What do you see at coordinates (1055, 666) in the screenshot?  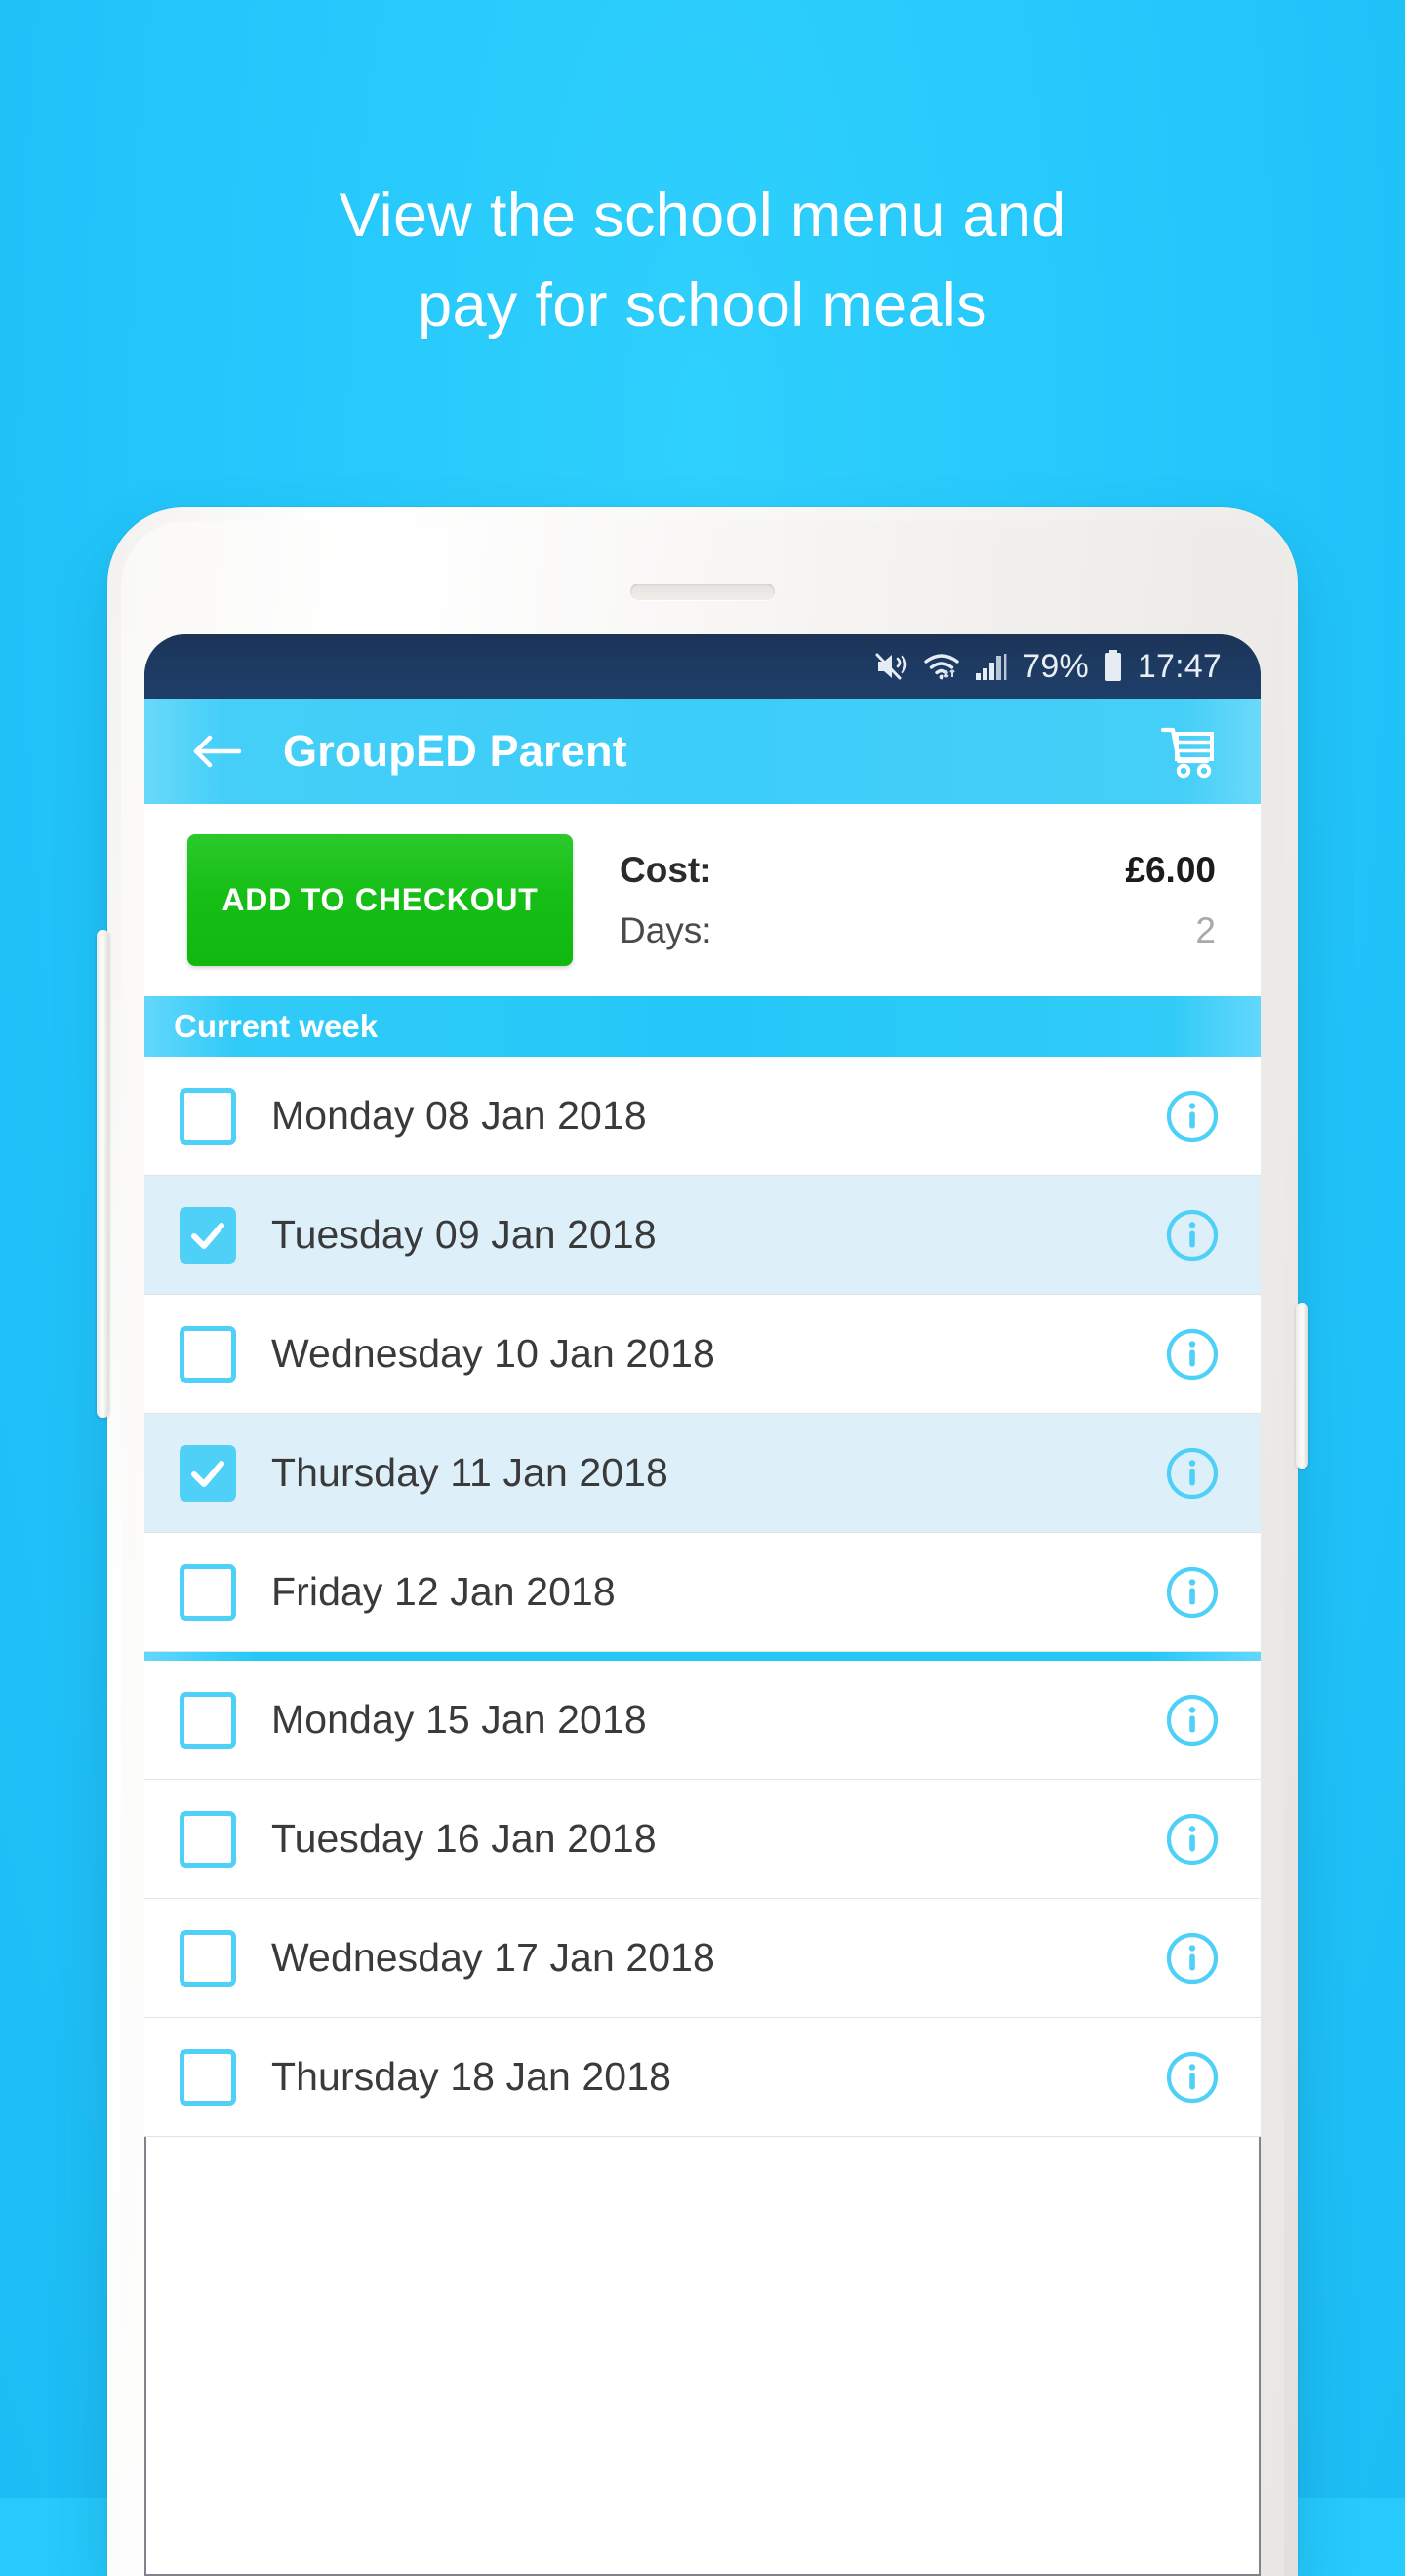 I see `battery-percent-label: 79%` at bounding box center [1055, 666].